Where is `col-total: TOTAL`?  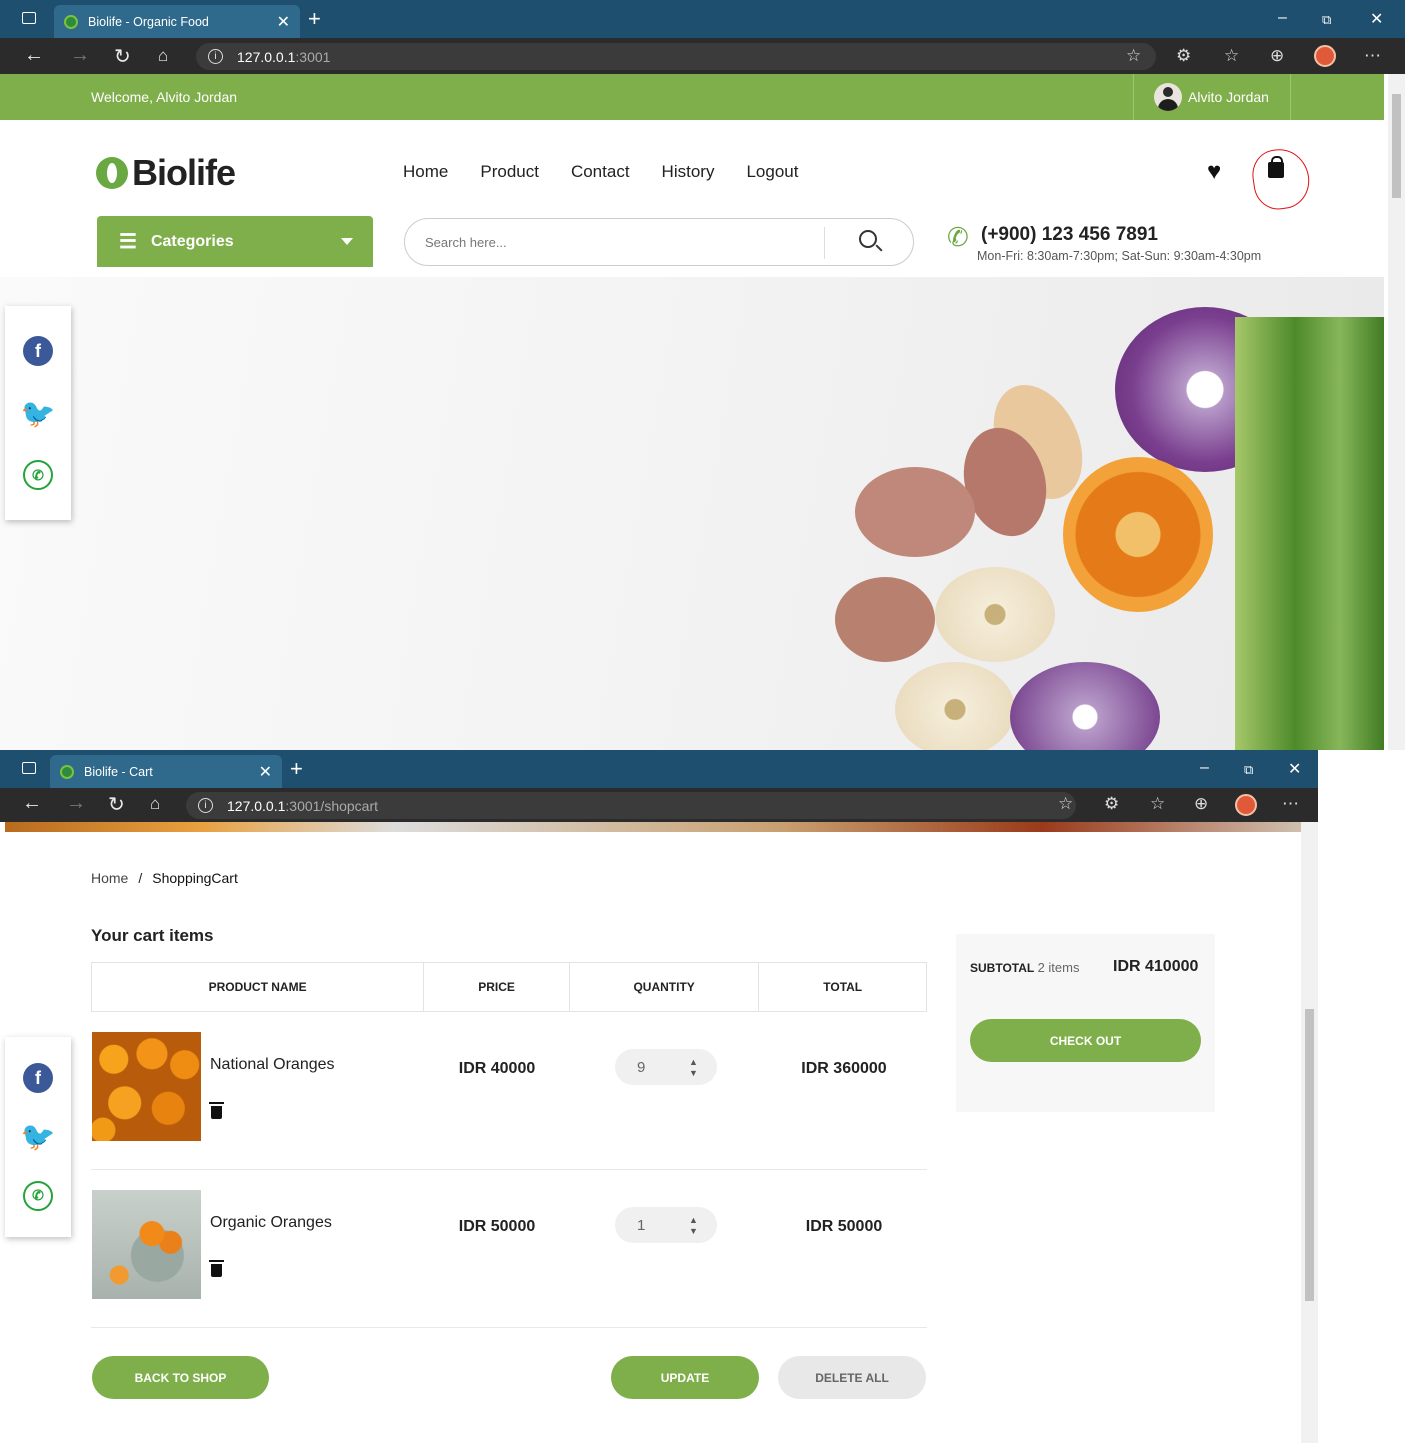
col-total: TOTAL is located at coordinates (843, 987).